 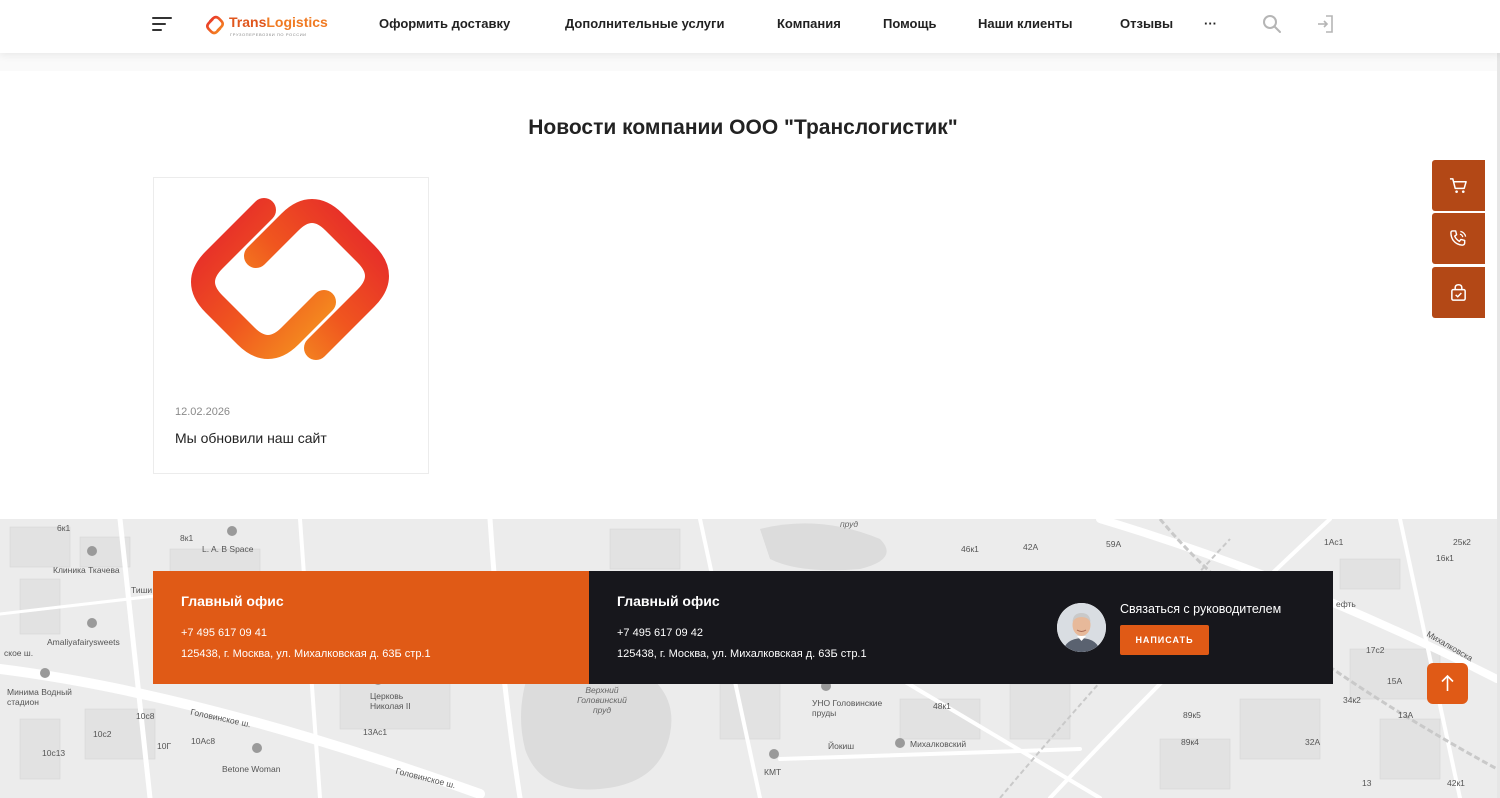 I want to click on map-label: ское ш., so click(x=19, y=653).